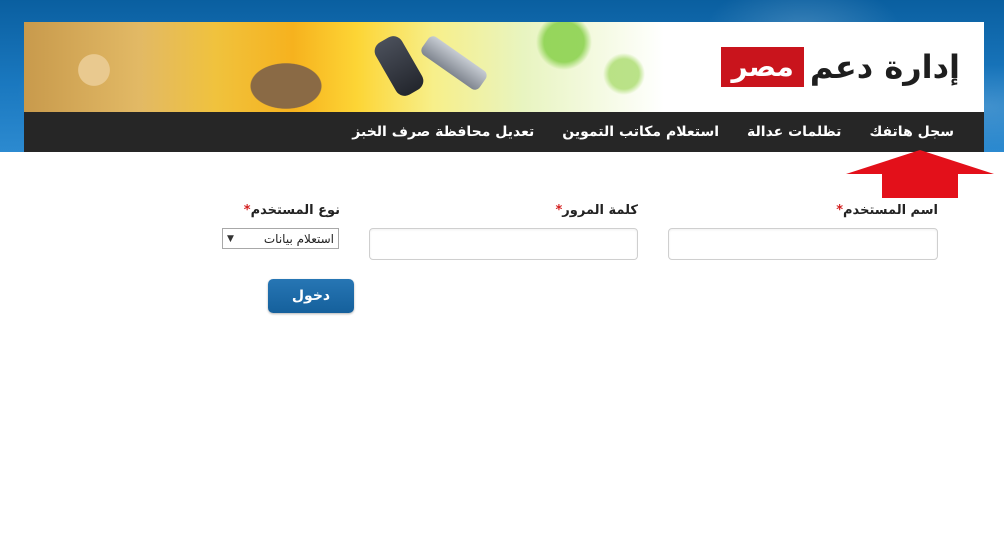 The height and width of the screenshot is (546, 1004). What do you see at coordinates (230, 238) in the screenshot?
I see `caret-down-icon: ▼` at bounding box center [230, 238].